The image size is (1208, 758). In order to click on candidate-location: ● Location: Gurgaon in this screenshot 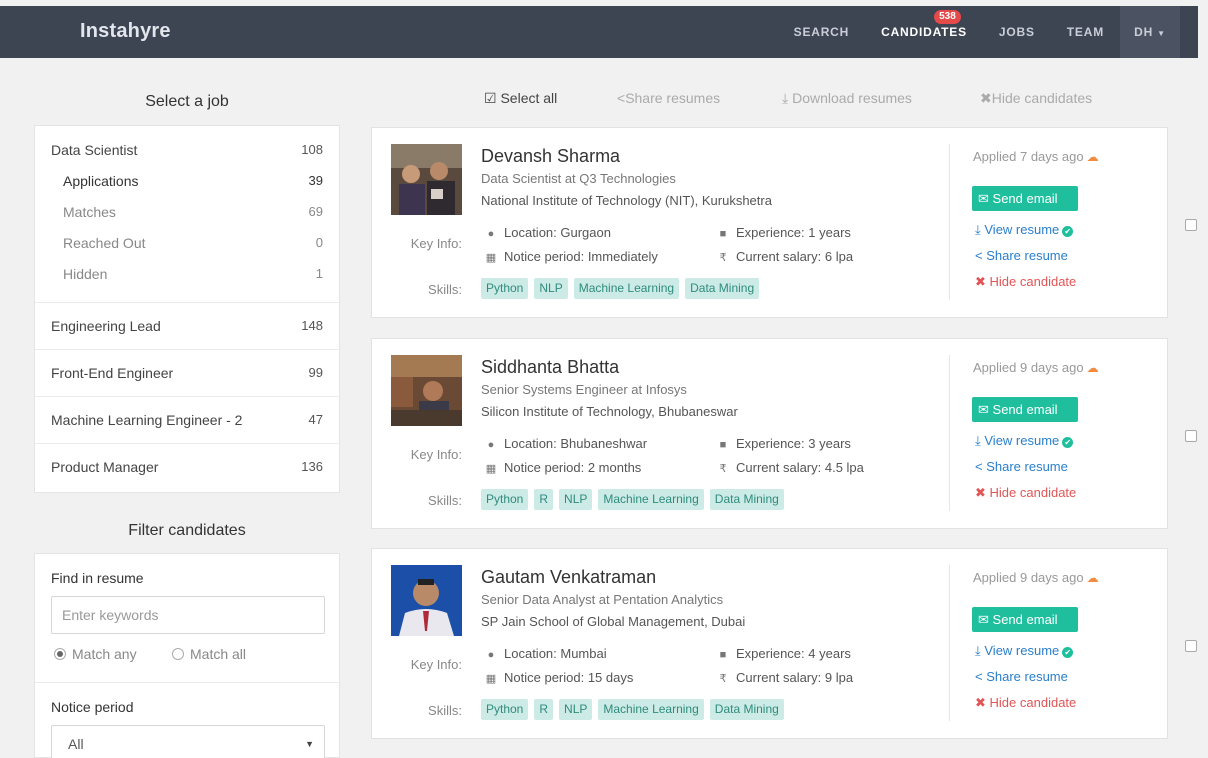, I will do `click(547, 232)`.